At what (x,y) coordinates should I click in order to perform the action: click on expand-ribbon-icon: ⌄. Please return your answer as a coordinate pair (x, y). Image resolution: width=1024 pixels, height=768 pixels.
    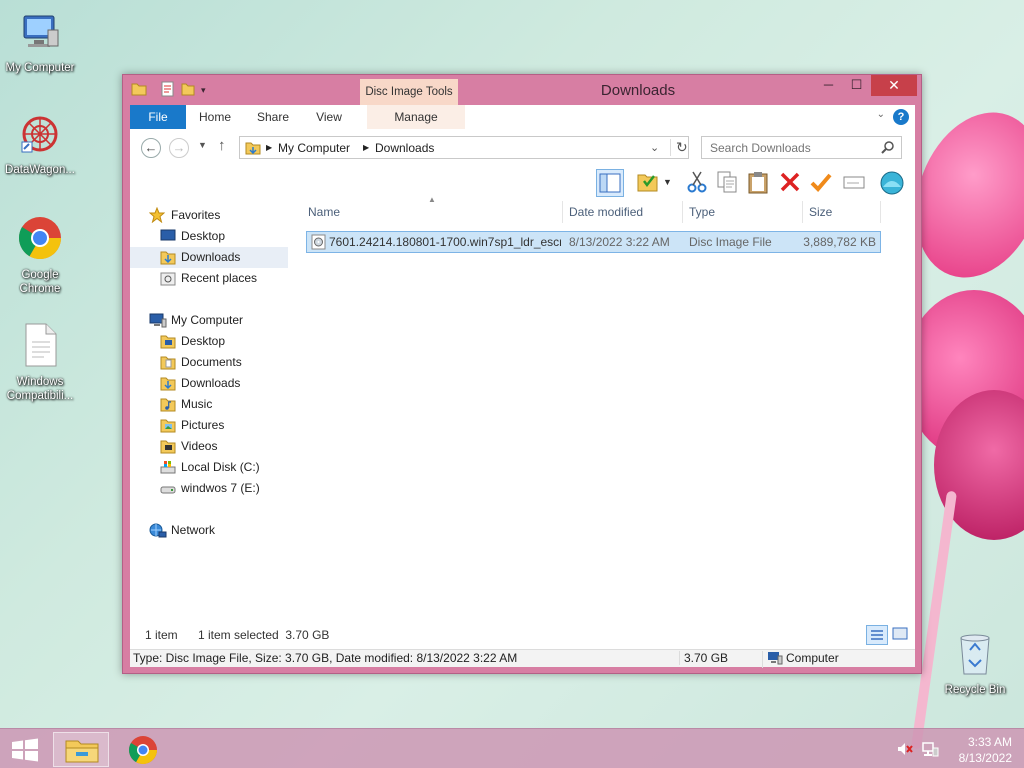
    Looking at the image, I should click on (881, 114).